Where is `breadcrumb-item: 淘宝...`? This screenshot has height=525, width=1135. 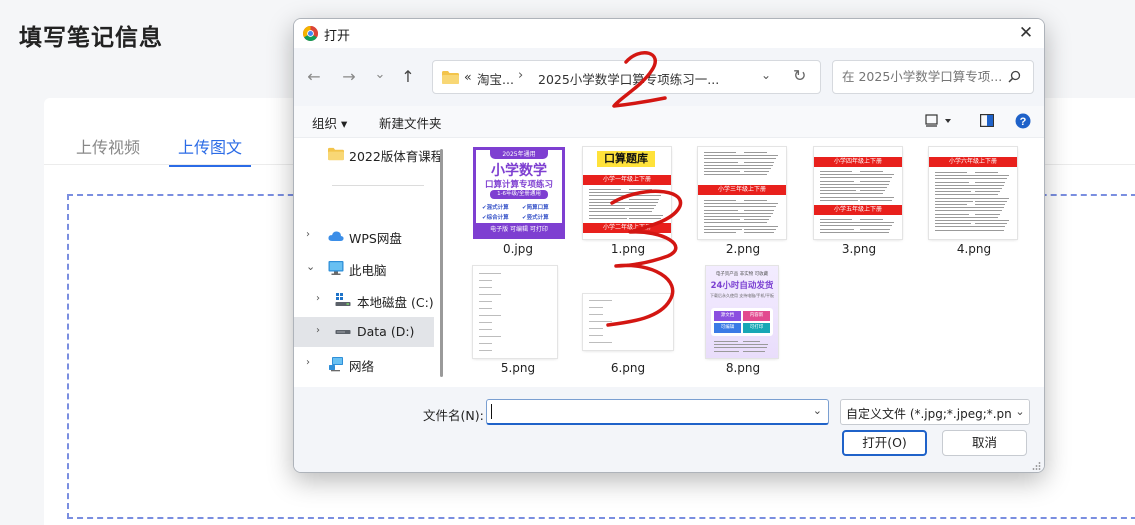 breadcrumb-item: 淘宝... is located at coordinates (495, 78).